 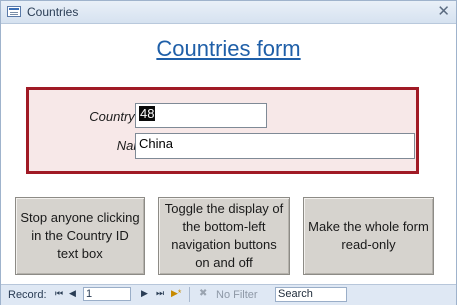 I want to click on search-input: Search, so click(x=311, y=294).